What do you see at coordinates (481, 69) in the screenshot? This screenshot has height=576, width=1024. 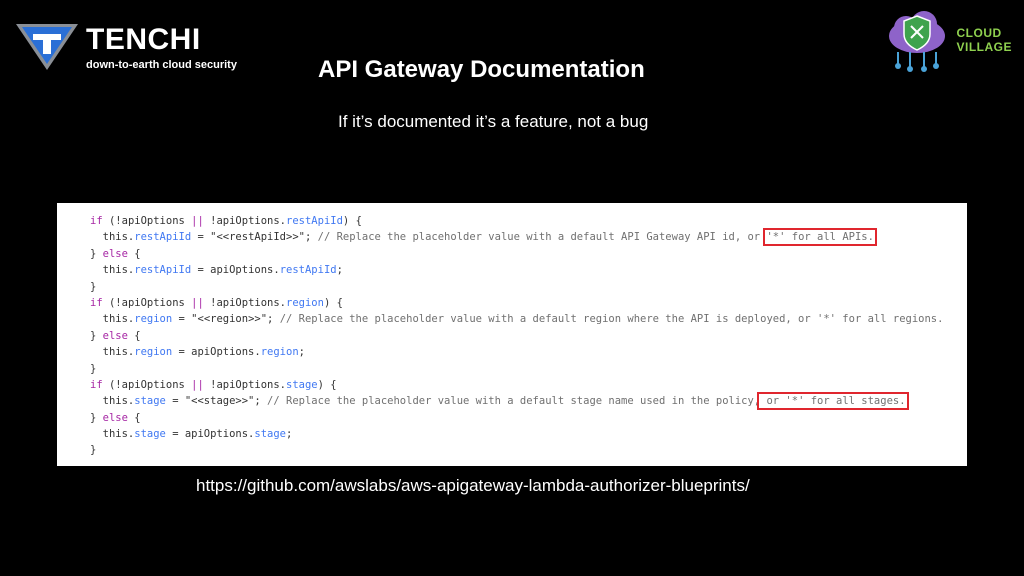 I see `slide-title: API Gateway Documentation` at bounding box center [481, 69].